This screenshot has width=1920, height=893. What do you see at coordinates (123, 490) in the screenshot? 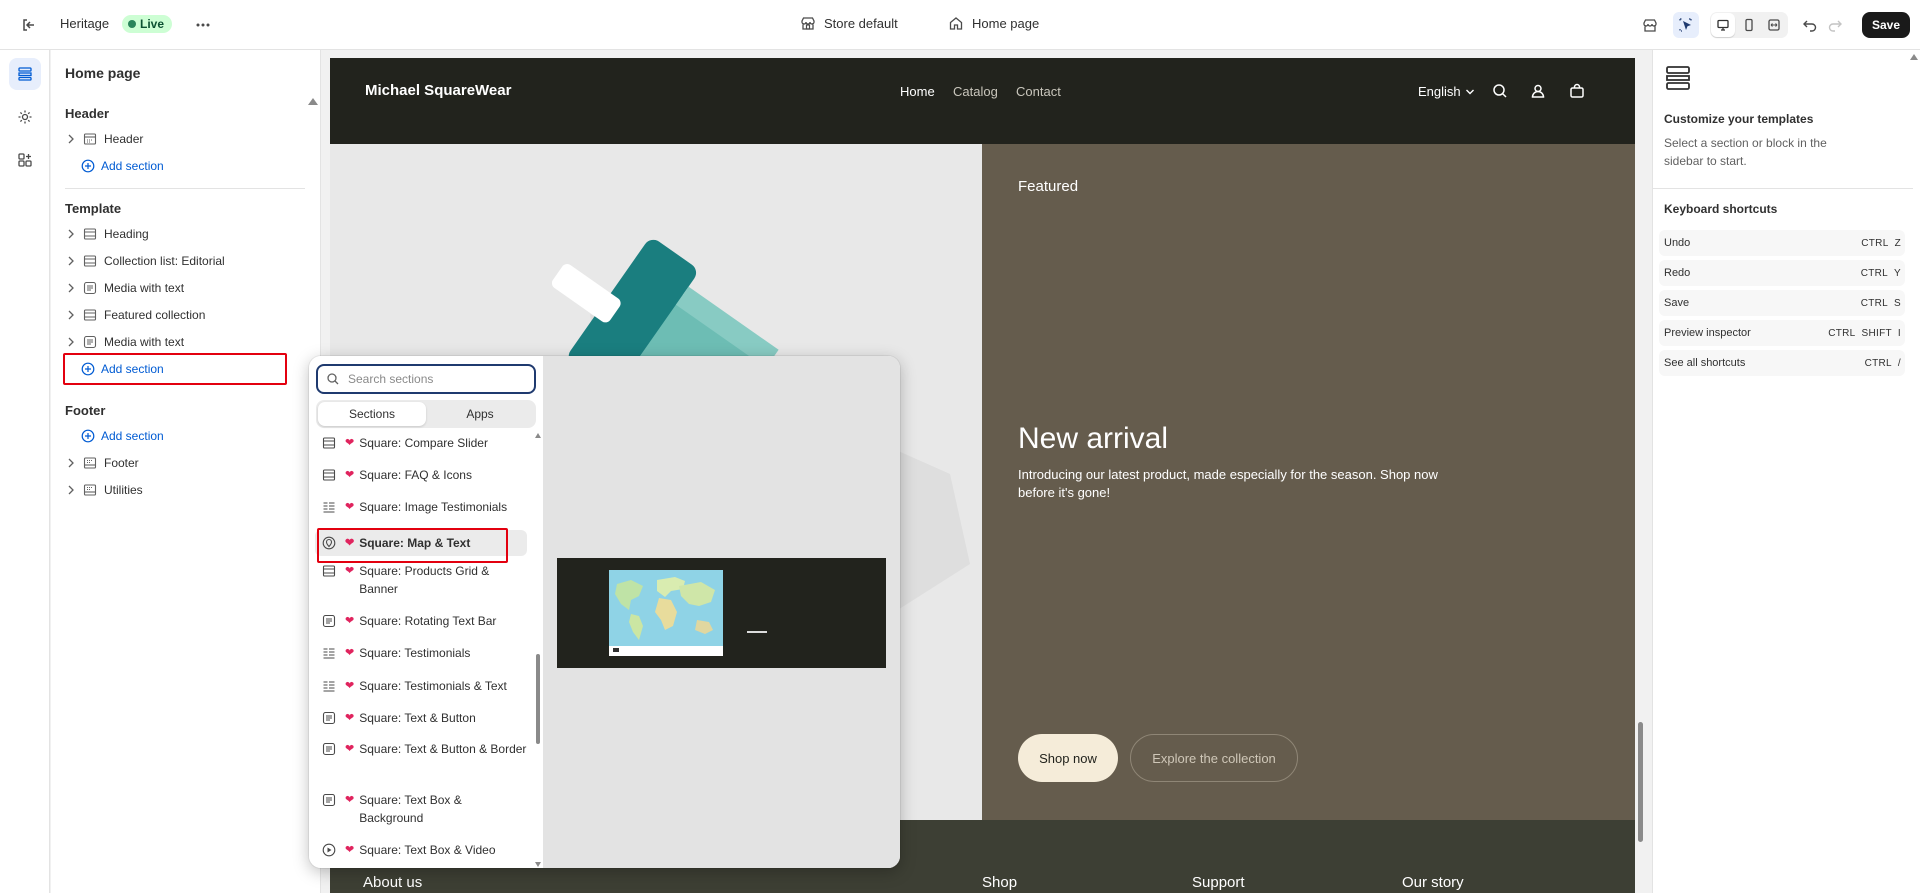
I see `sidebar-item-label: Utilities` at bounding box center [123, 490].